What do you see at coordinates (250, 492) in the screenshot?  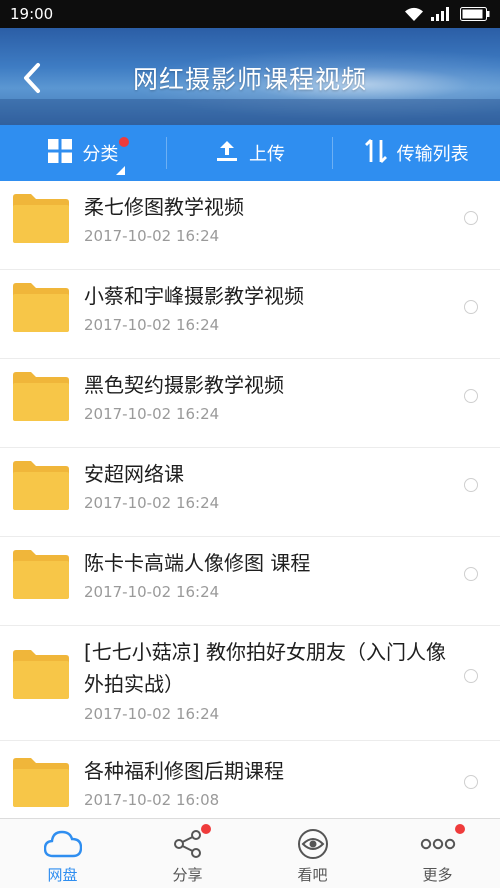 I see `folder-row: 安超网络课 2017-10-02 16:24` at bounding box center [250, 492].